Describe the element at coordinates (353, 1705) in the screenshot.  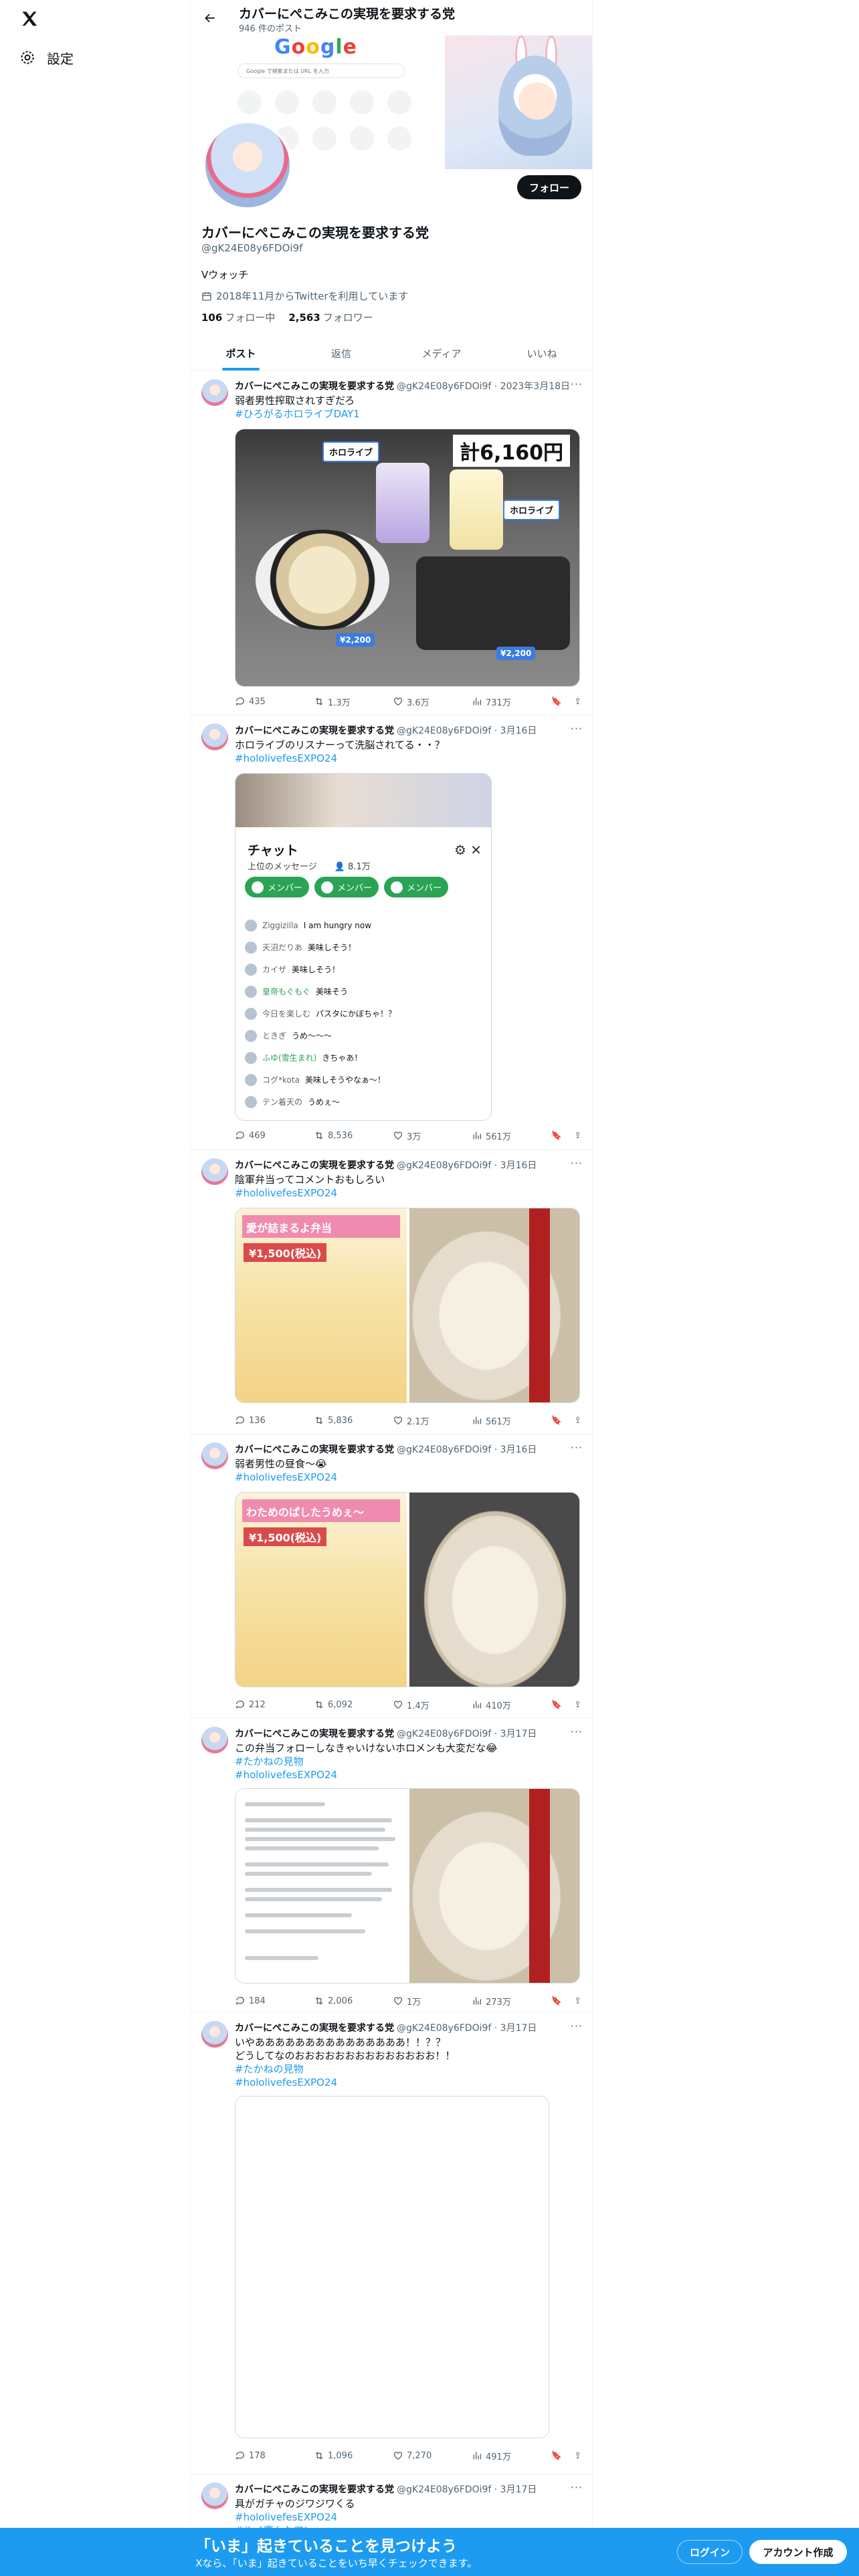
I see `repost-button: 6,092` at that location.